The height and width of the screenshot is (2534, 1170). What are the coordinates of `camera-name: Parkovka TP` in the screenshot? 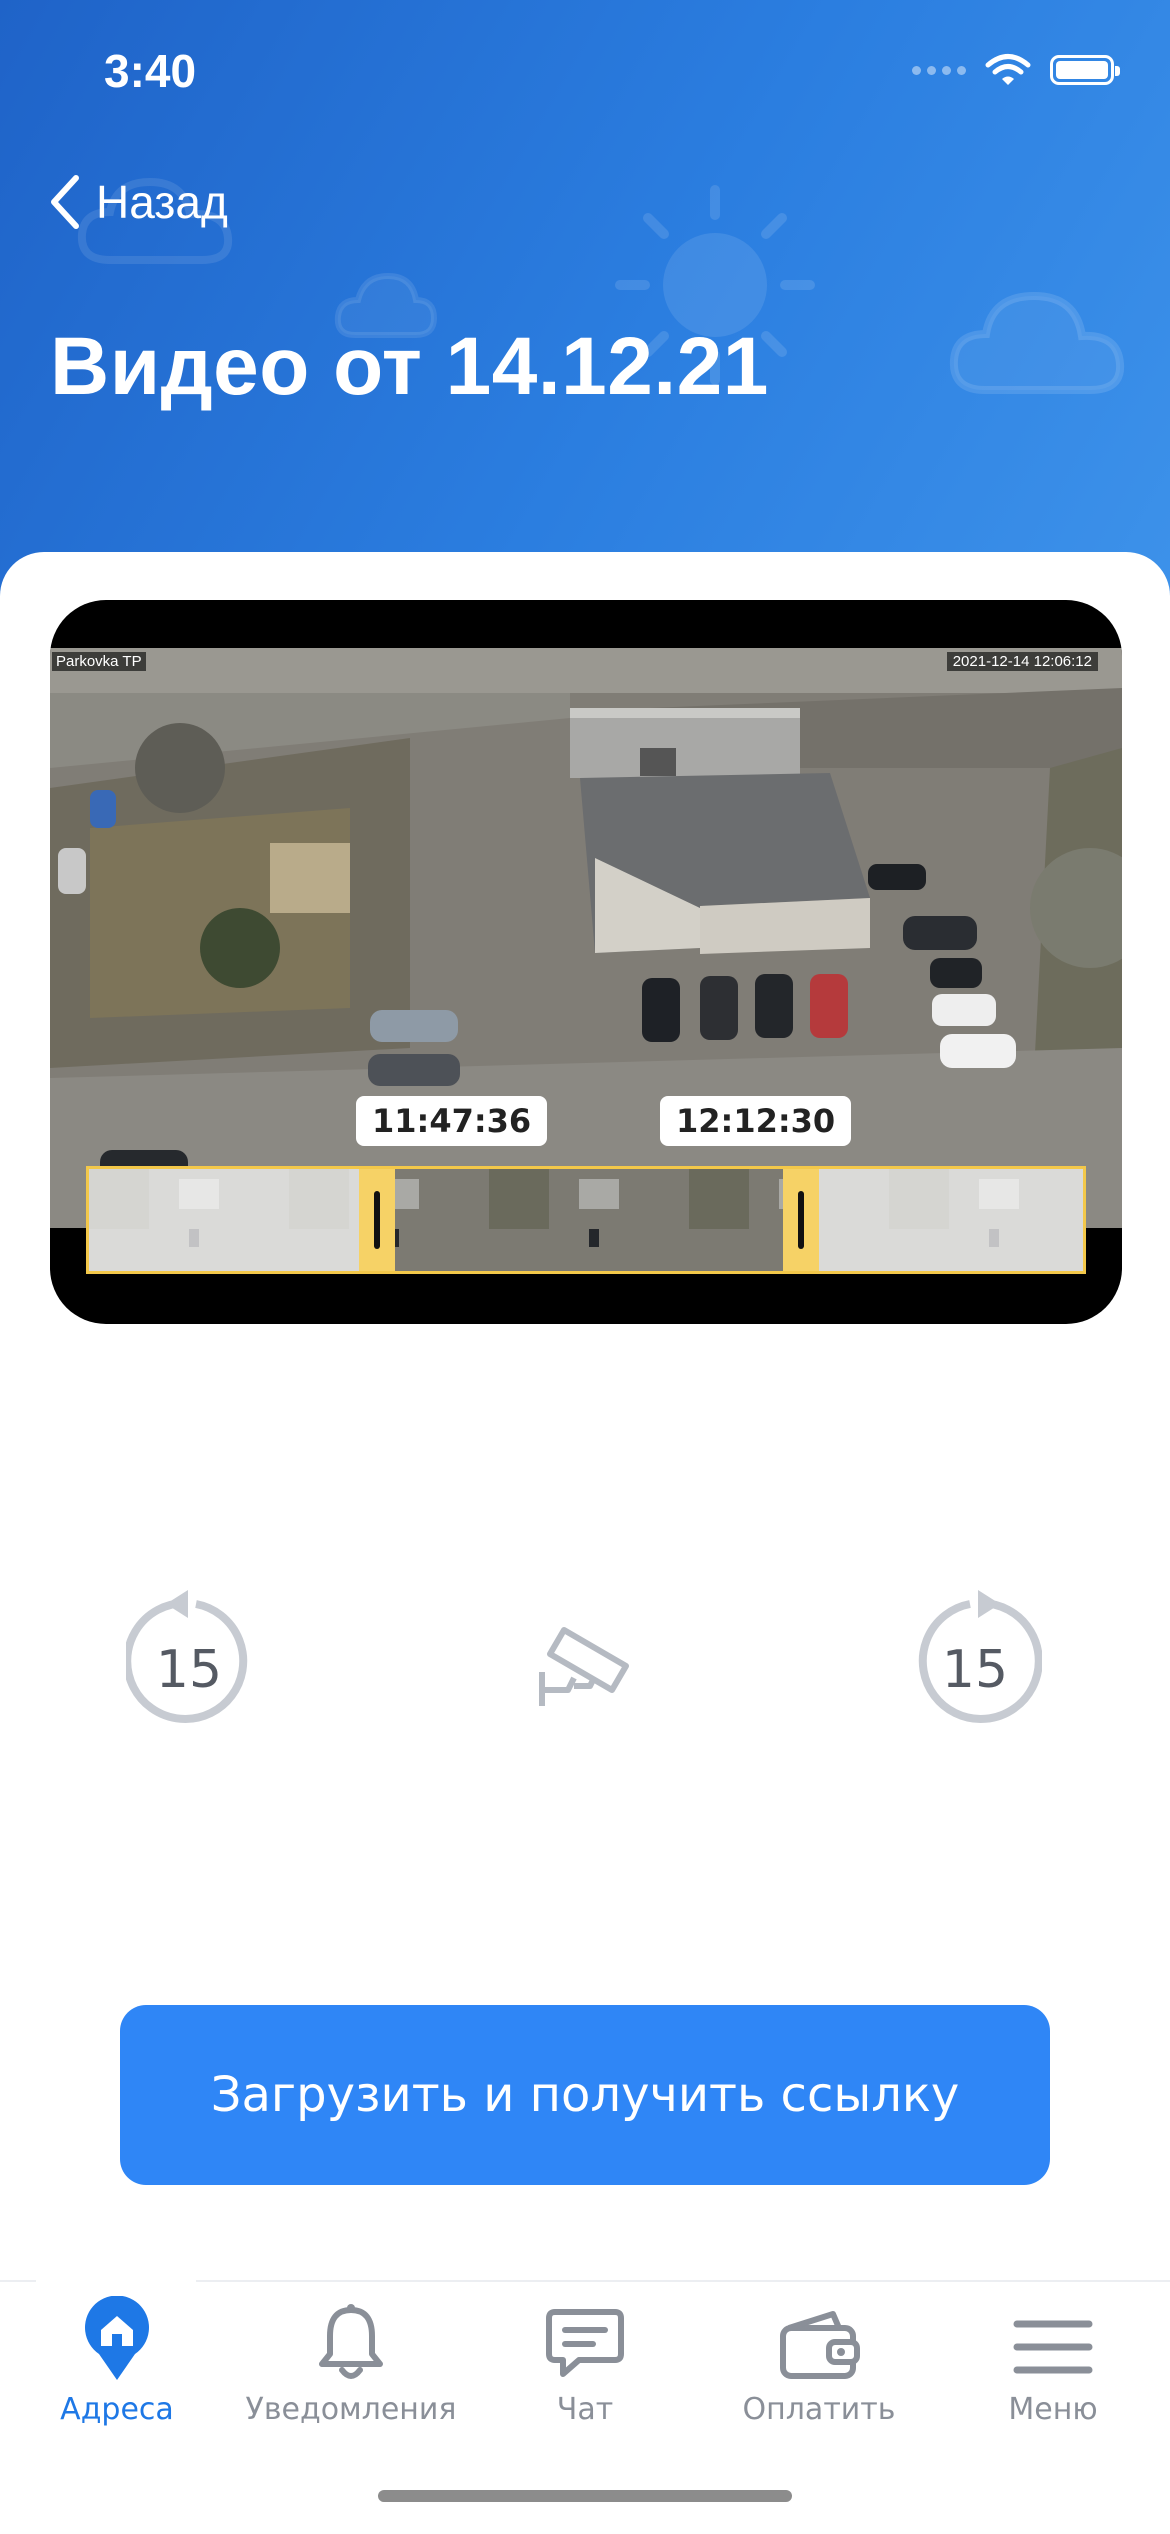 It's located at (99, 661).